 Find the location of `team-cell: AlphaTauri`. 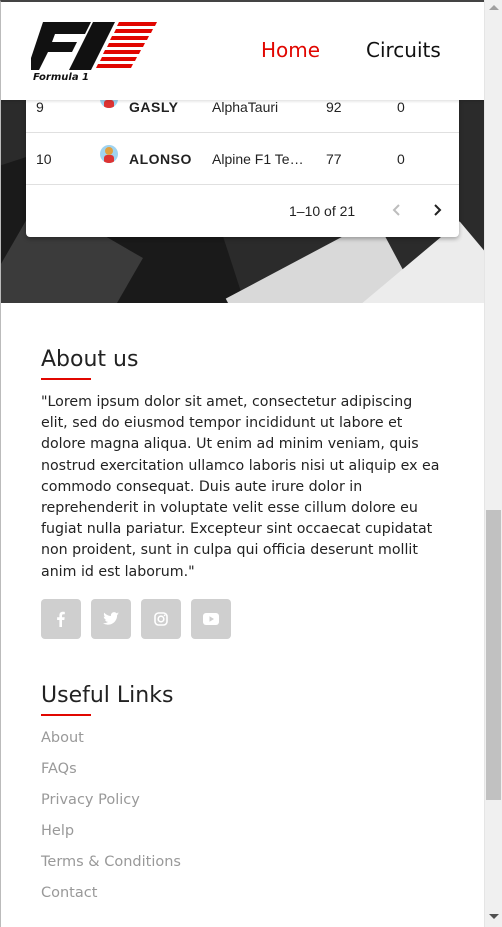

team-cell: AlphaTauri is located at coordinates (245, 107).